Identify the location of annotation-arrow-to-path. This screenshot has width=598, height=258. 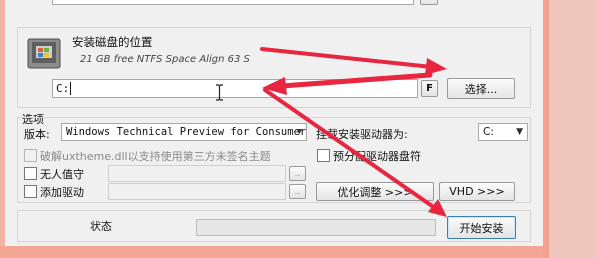
(356, 80).